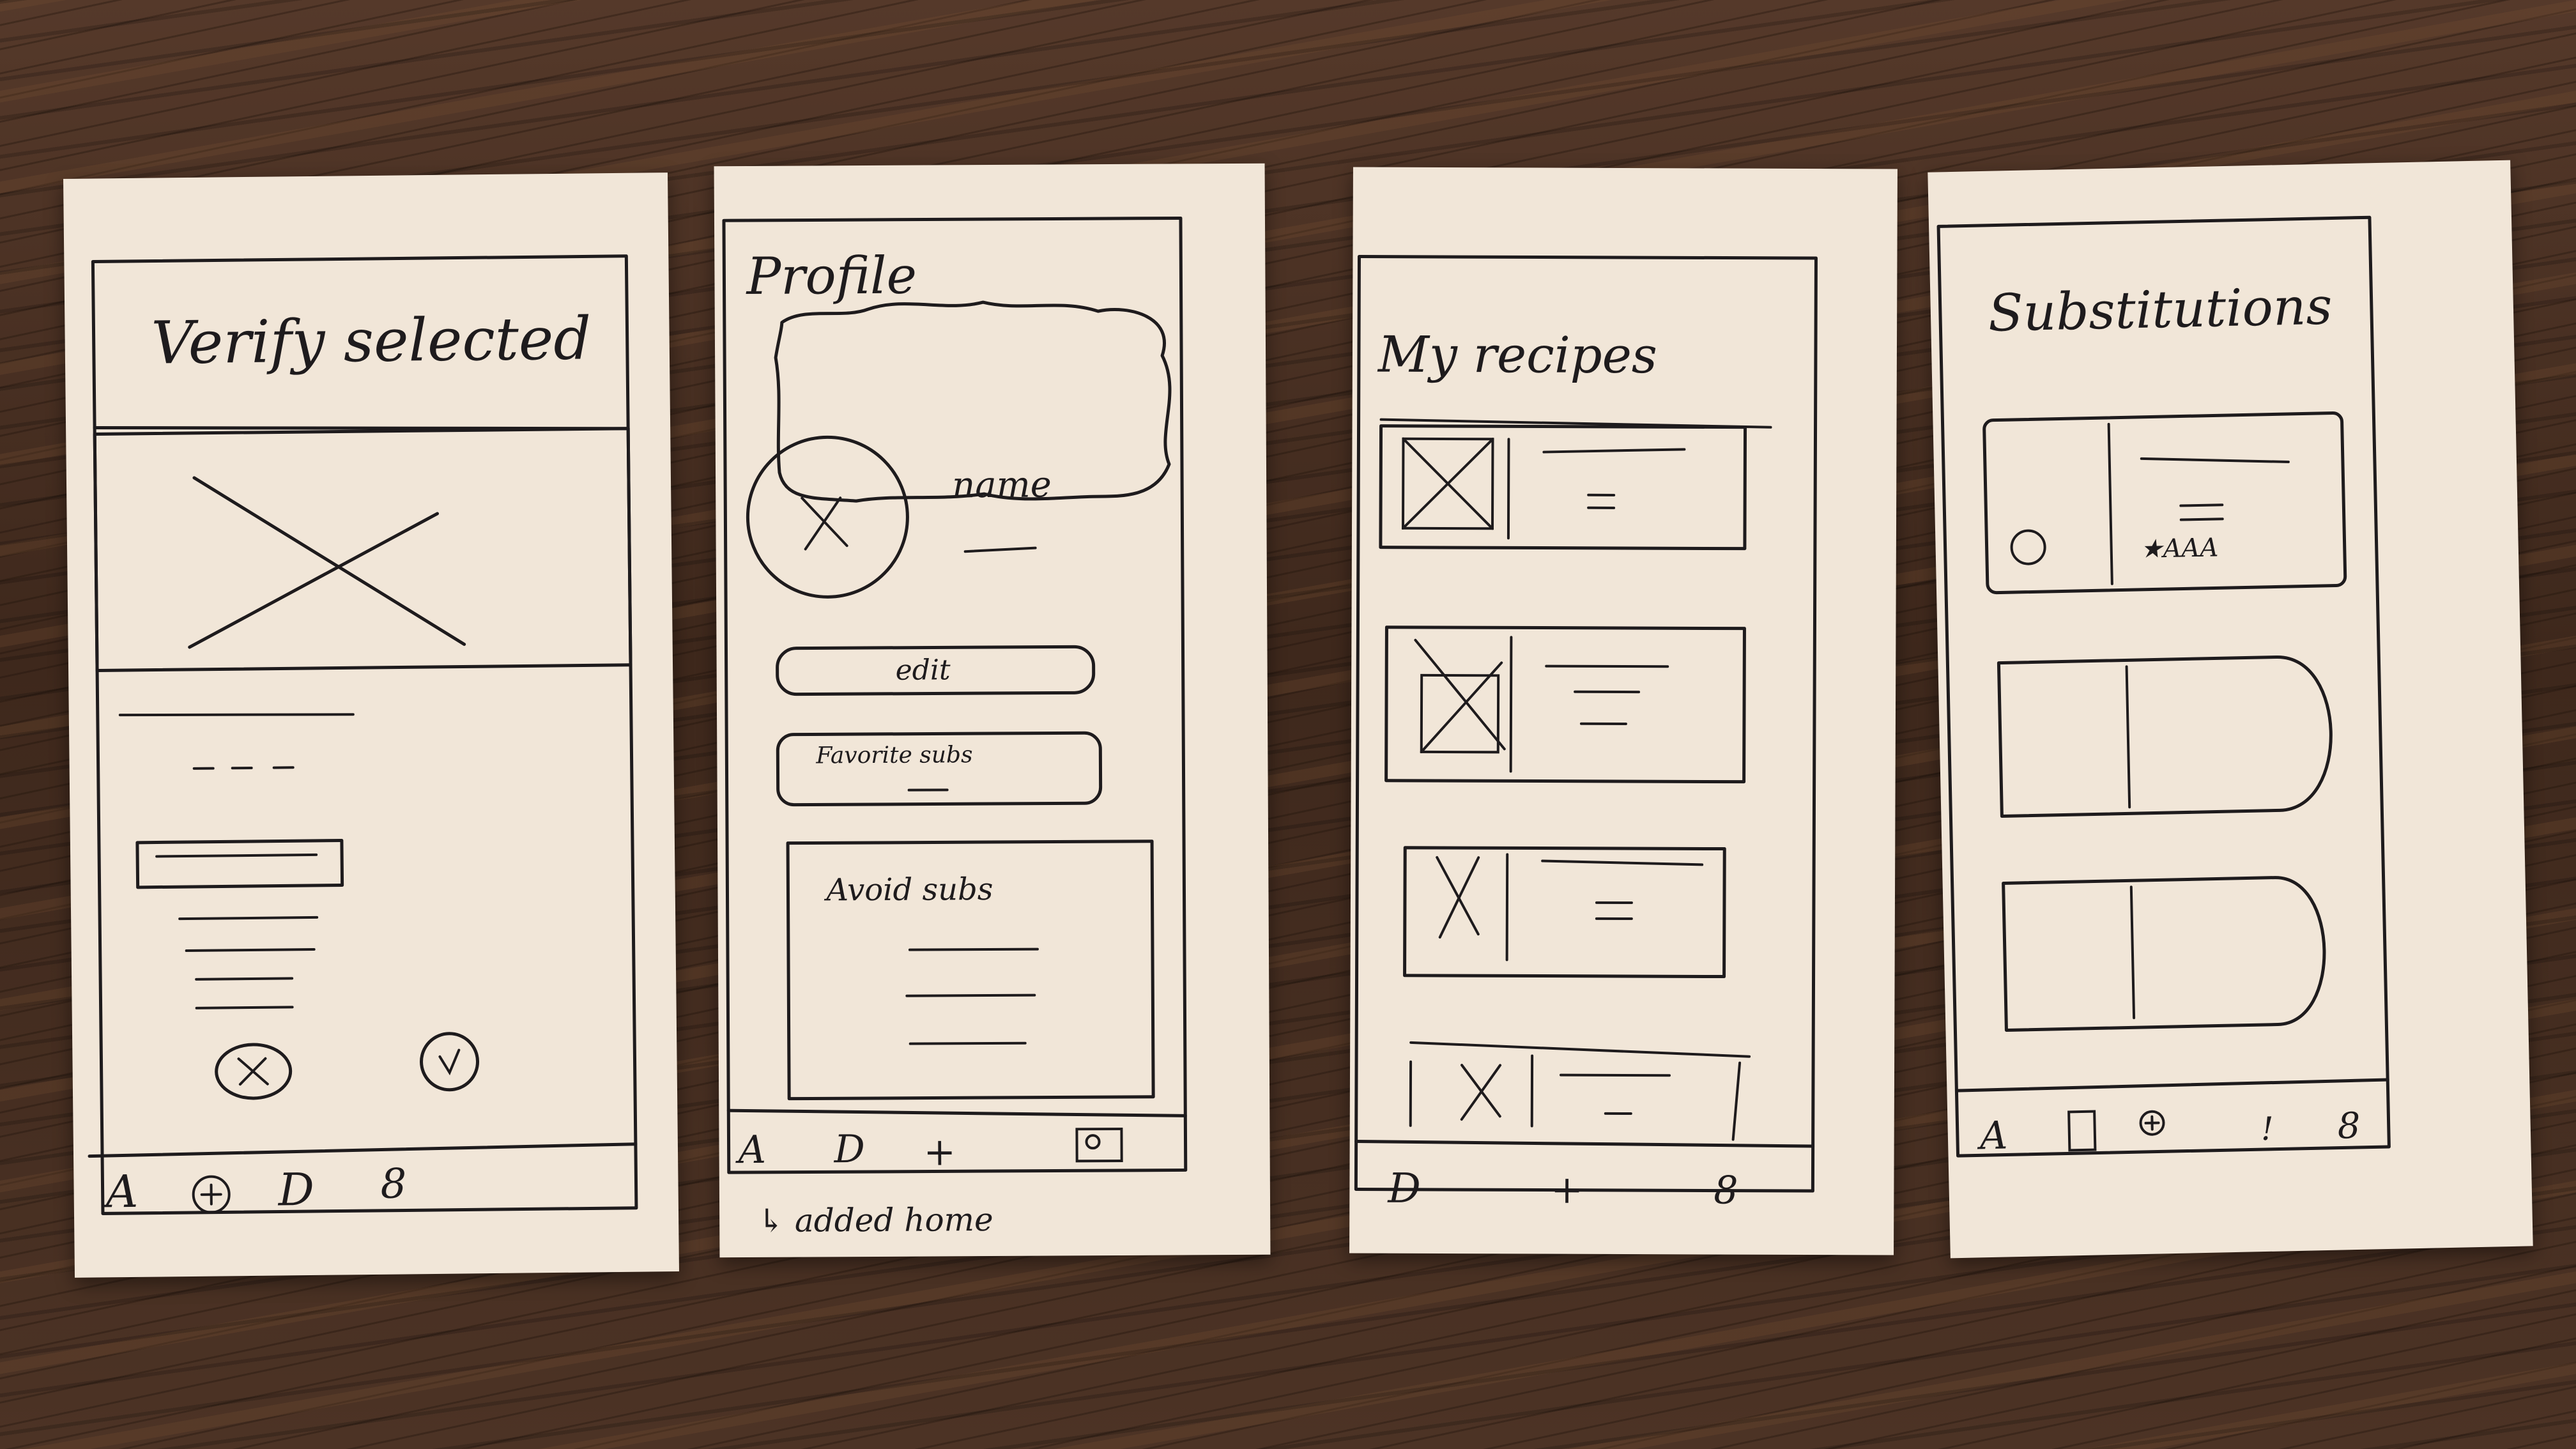  I want to click on nav-item-2: +, so click(1567, 1190).